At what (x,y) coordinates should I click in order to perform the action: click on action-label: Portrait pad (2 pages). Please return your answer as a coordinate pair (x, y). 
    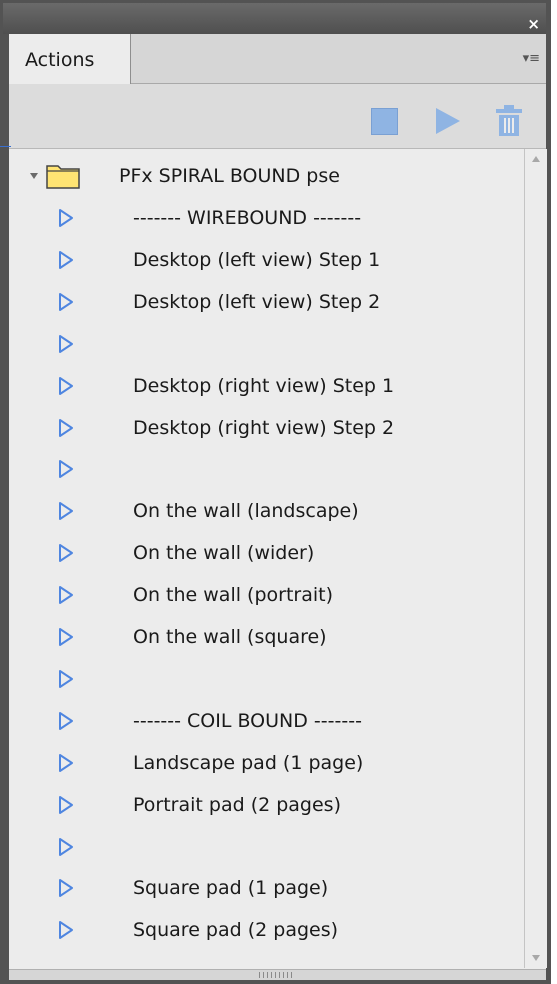
    Looking at the image, I should click on (237, 805).